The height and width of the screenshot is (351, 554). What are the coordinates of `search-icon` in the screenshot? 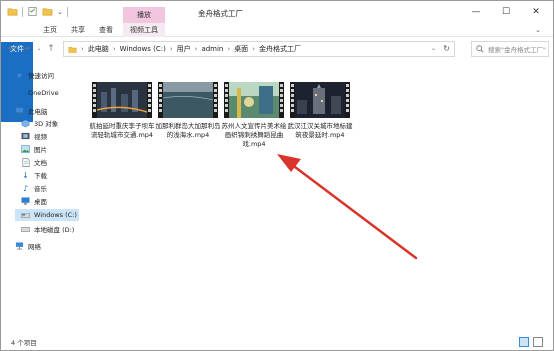 It's located at (480, 49).